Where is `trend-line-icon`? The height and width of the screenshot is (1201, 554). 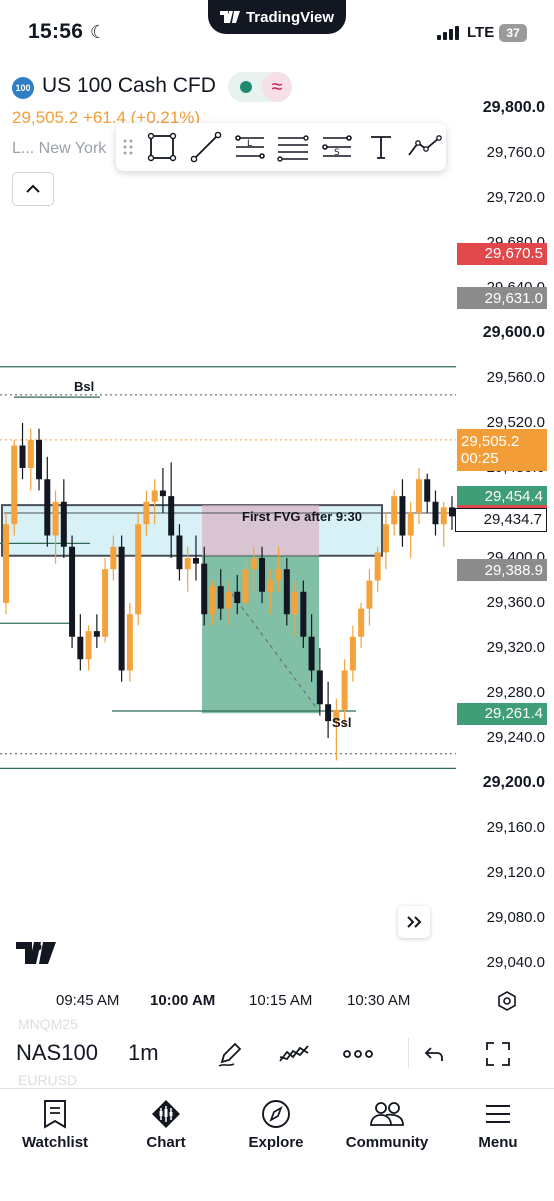
trend-line-icon is located at coordinates (206, 147).